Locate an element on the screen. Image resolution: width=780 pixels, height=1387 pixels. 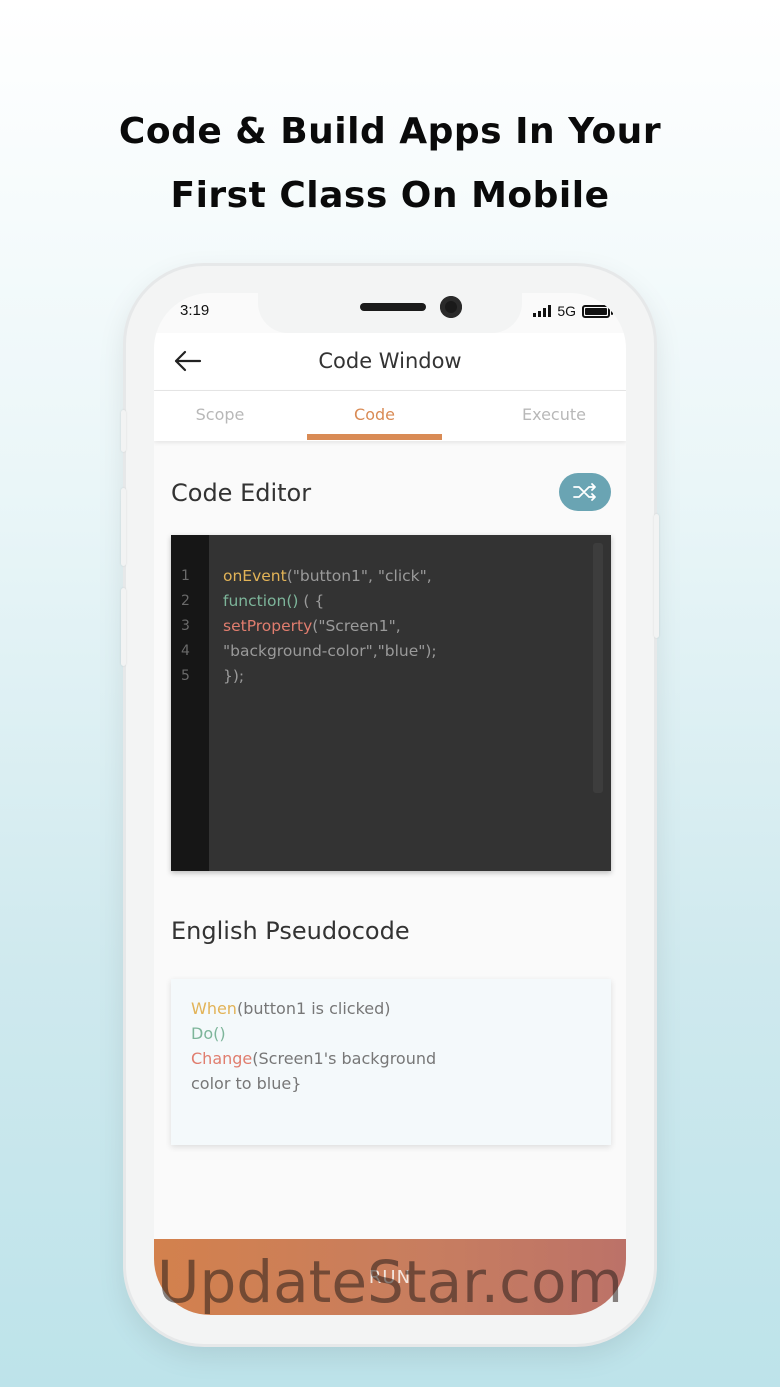
front-camera is located at coordinates (451, 307).